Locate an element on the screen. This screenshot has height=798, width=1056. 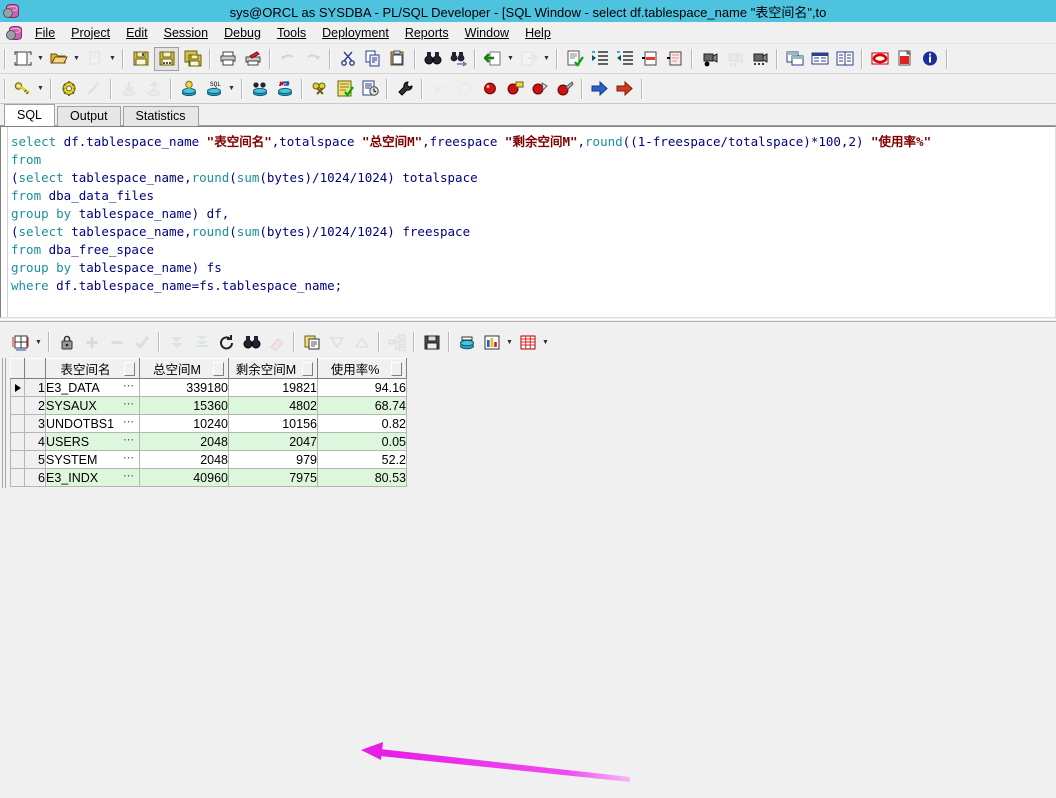
key-login-button is located at coordinates (22, 89).